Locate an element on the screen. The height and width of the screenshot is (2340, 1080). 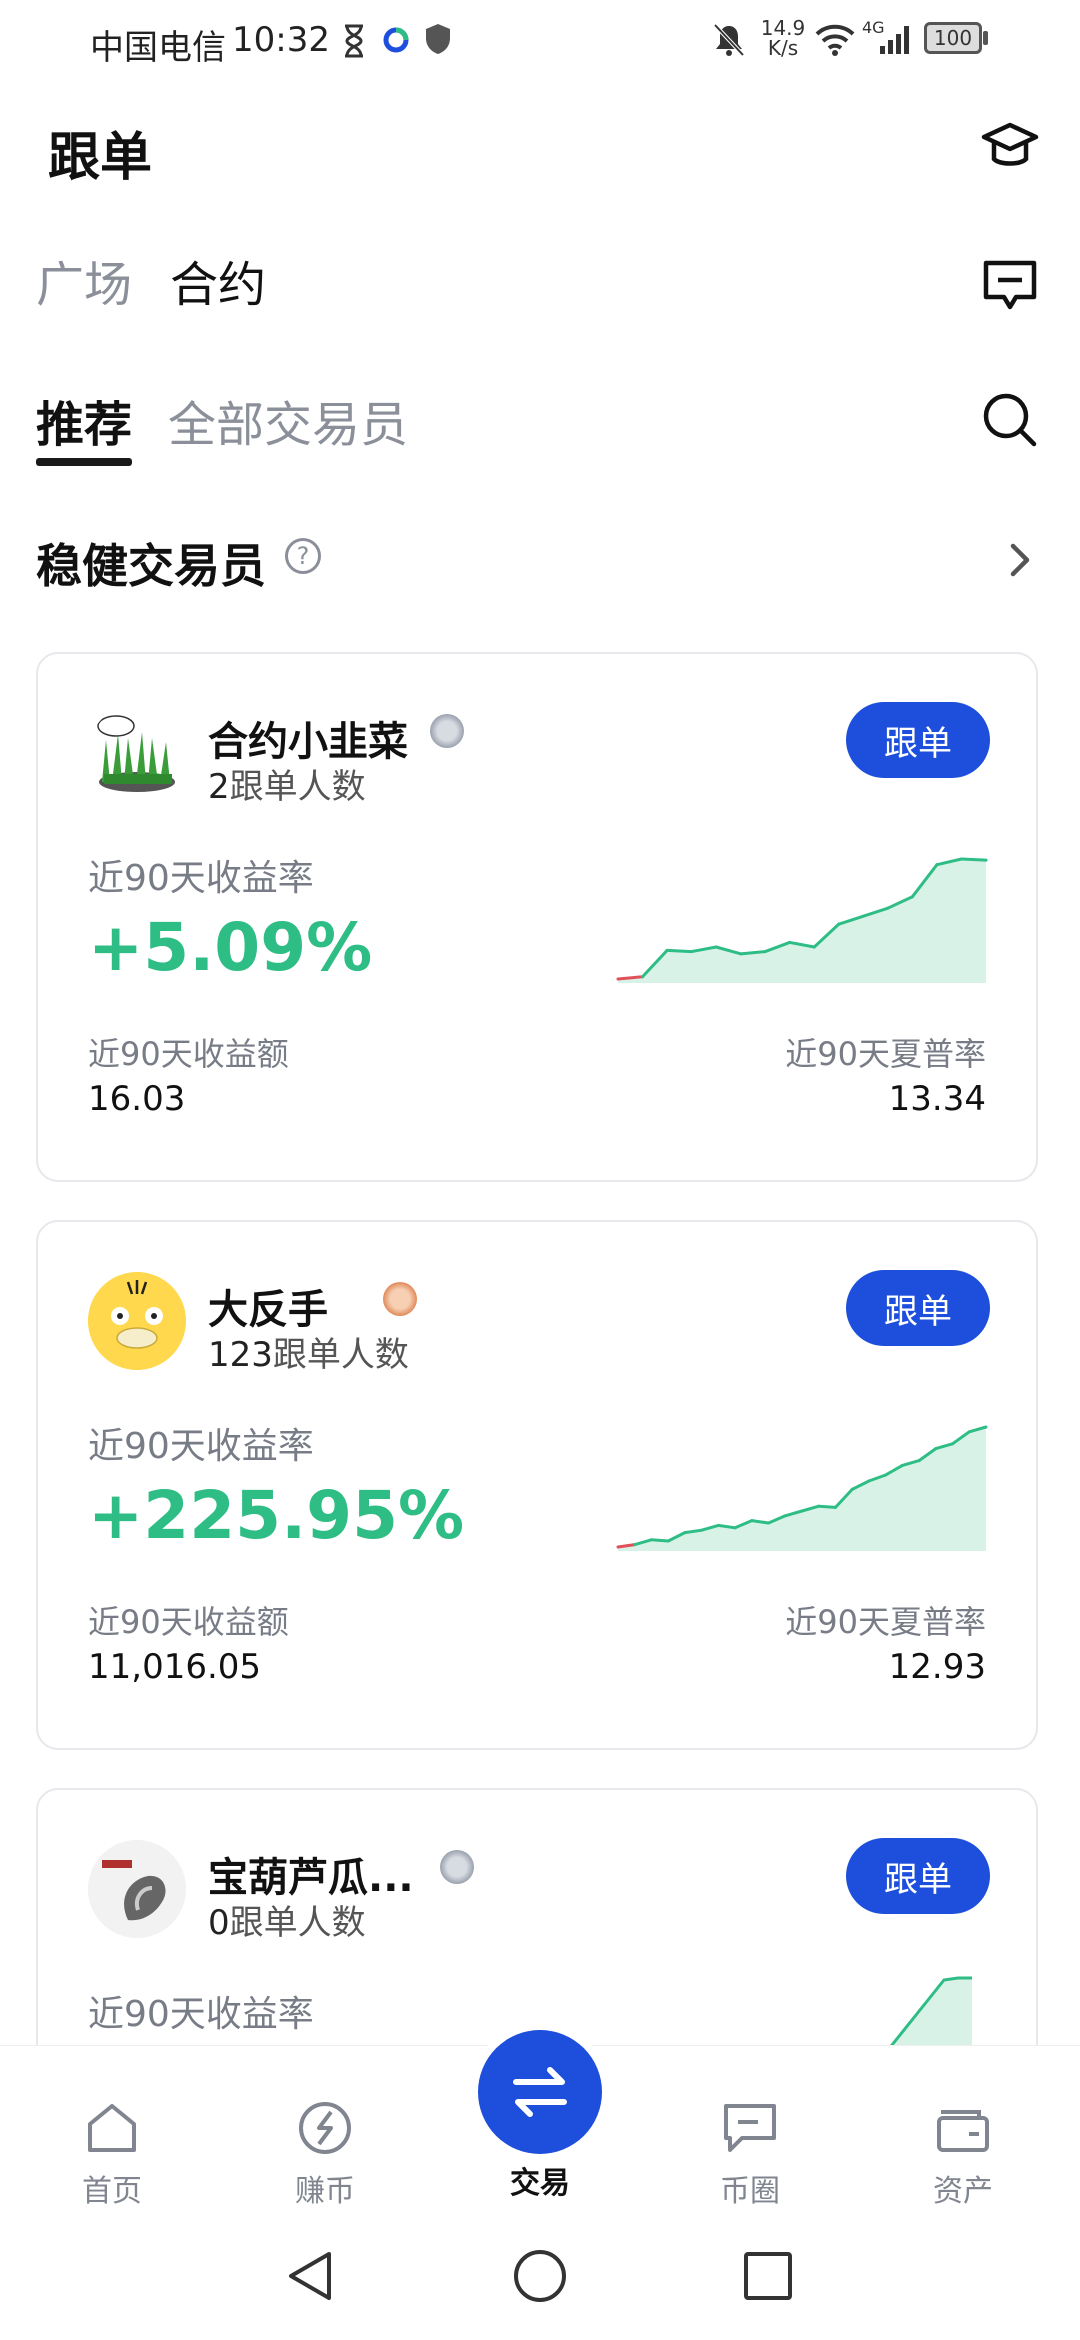
nav-community-label: 币圈 is located at coordinates (750, 2191).